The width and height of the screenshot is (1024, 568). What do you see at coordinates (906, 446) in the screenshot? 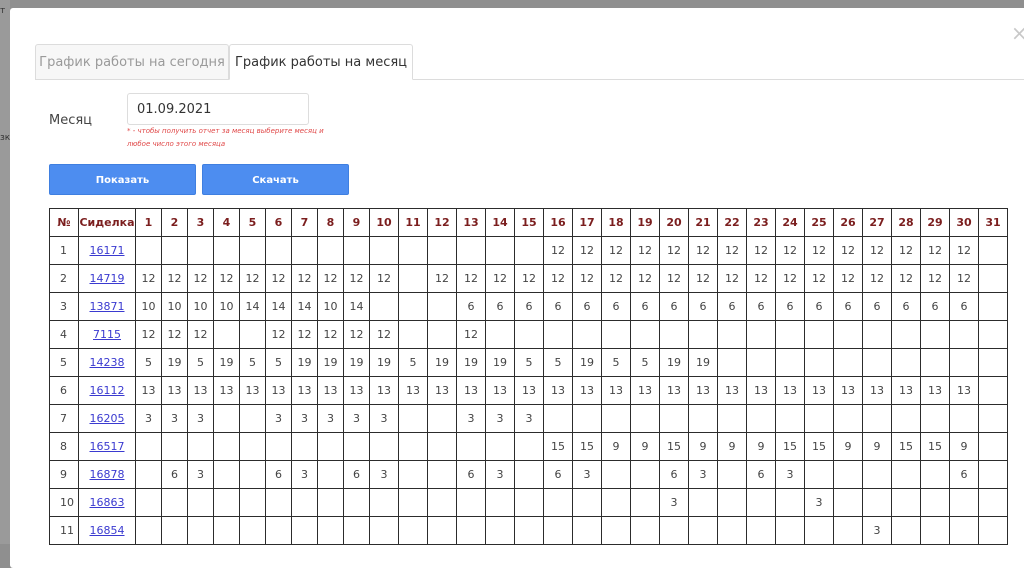
I see `day-cell: 15` at bounding box center [906, 446].